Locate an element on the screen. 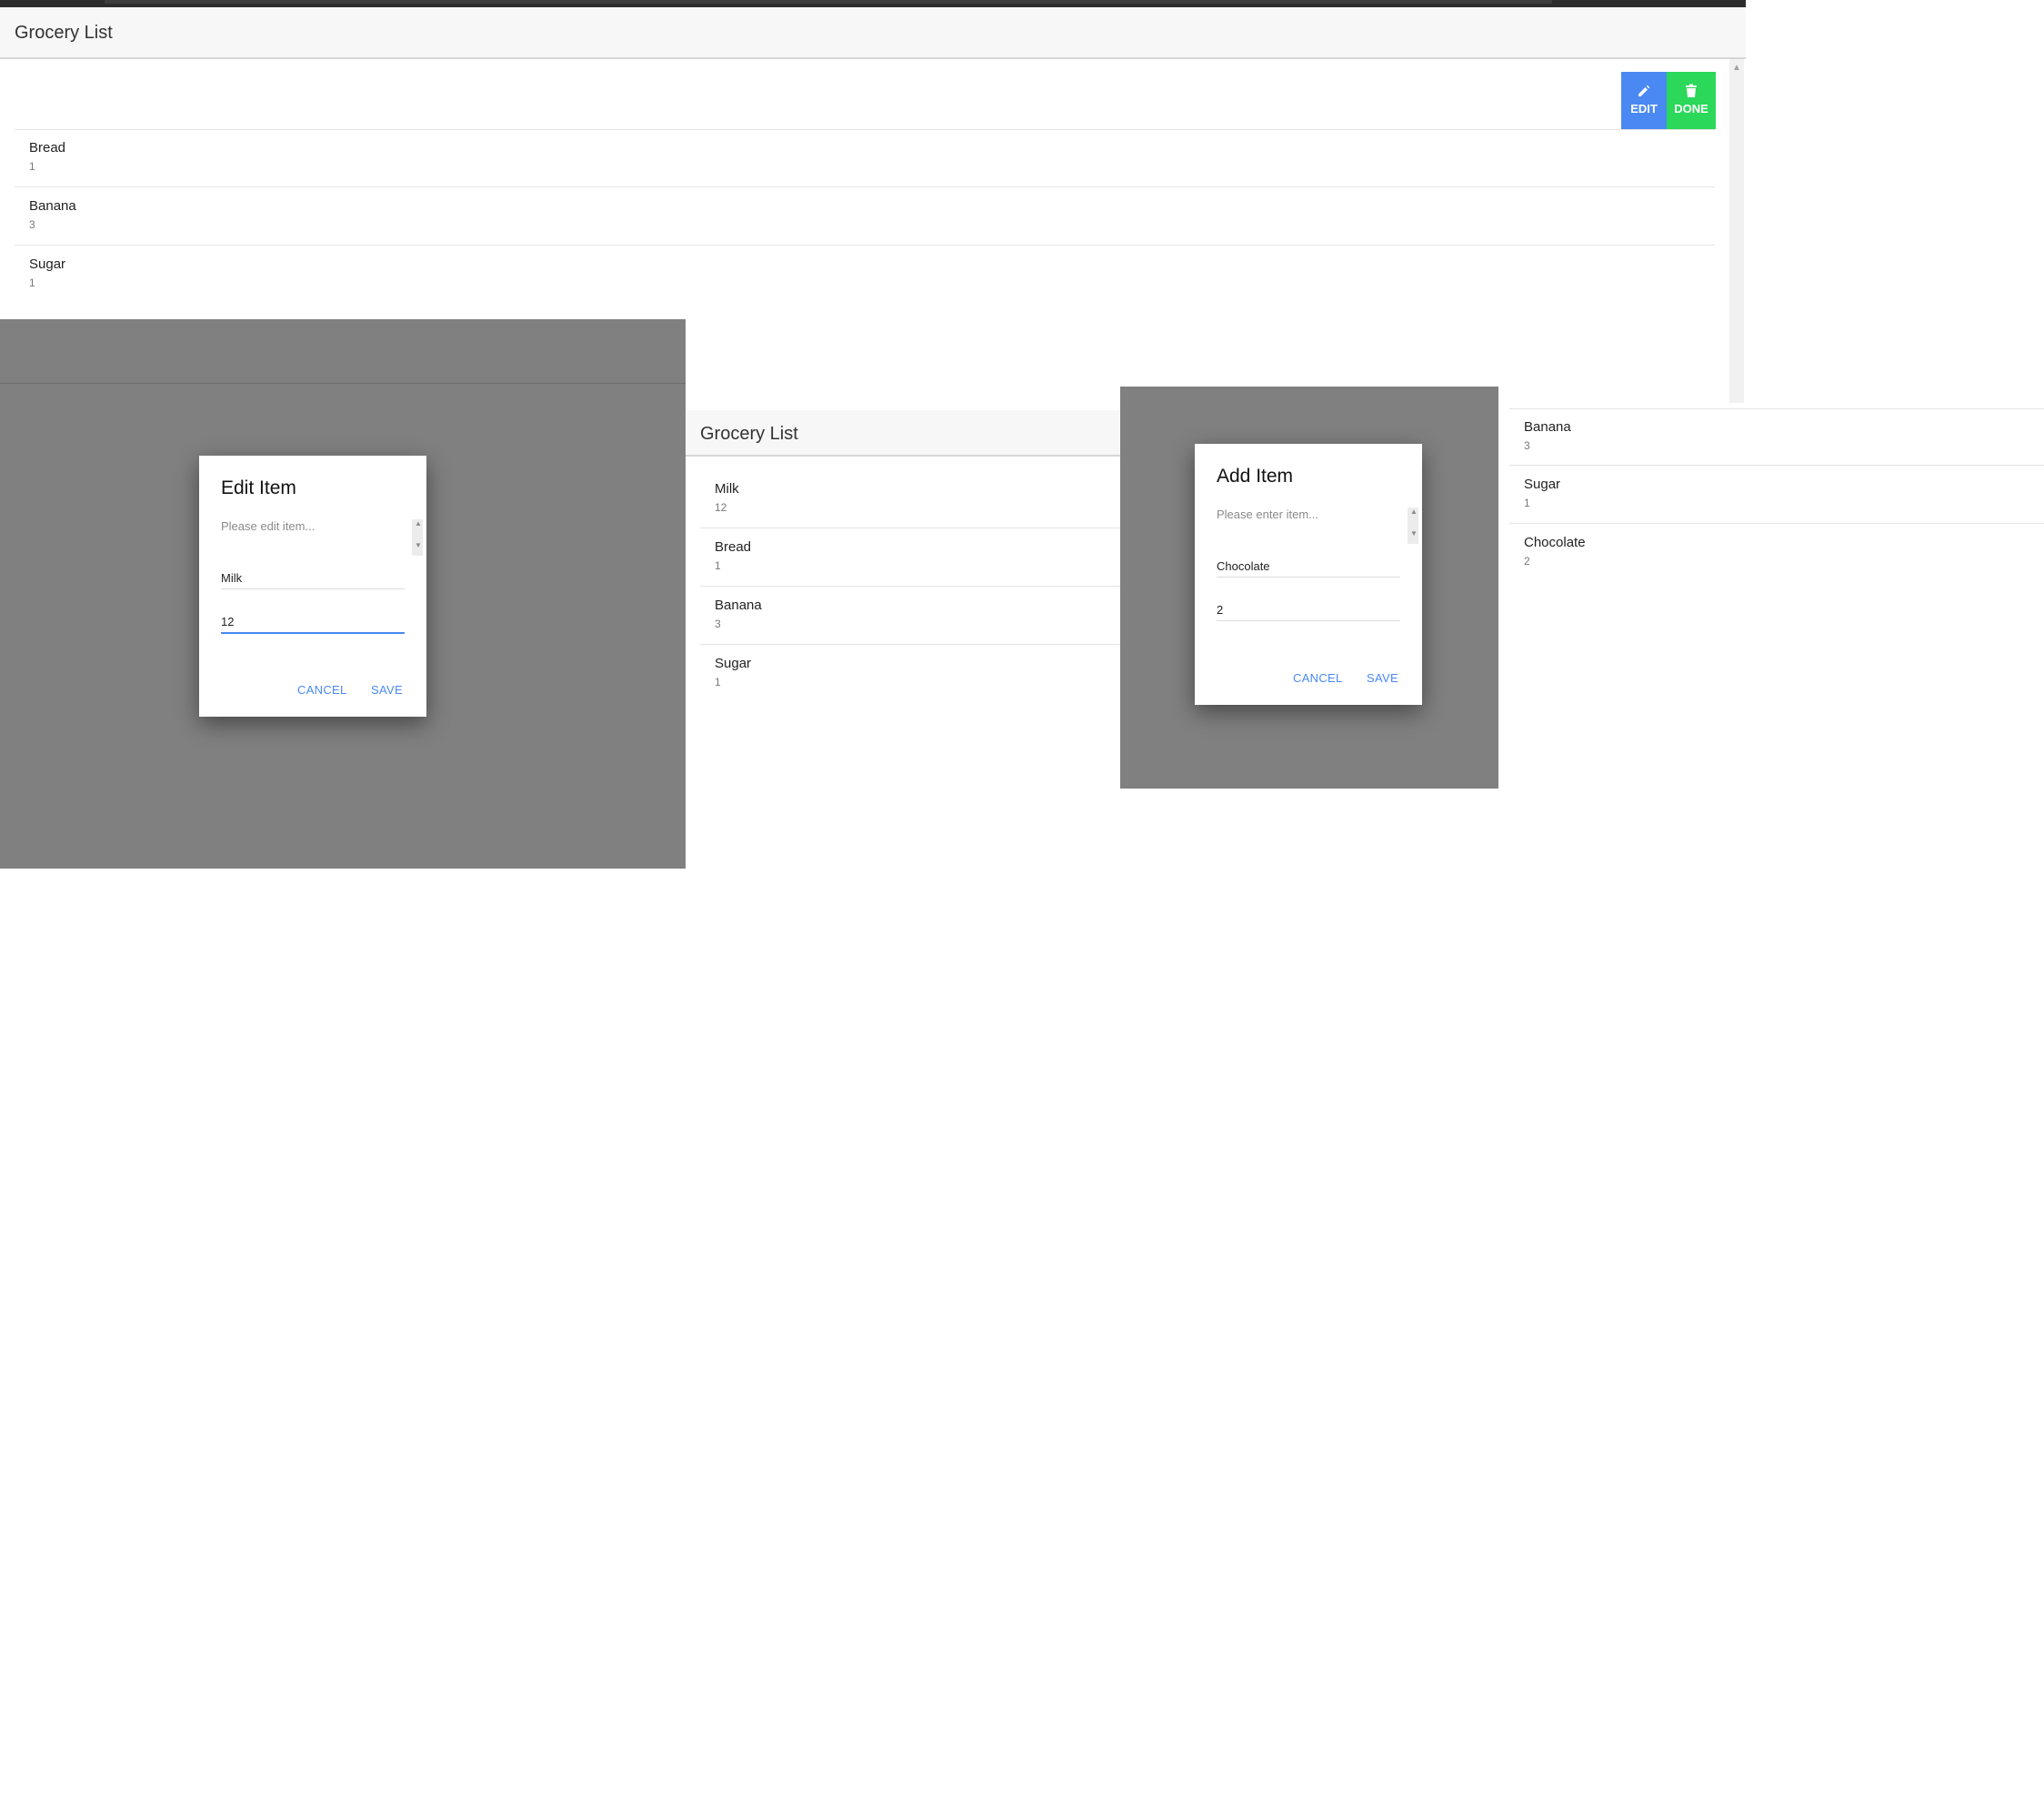  pencil-icon is located at coordinates (1644, 92).